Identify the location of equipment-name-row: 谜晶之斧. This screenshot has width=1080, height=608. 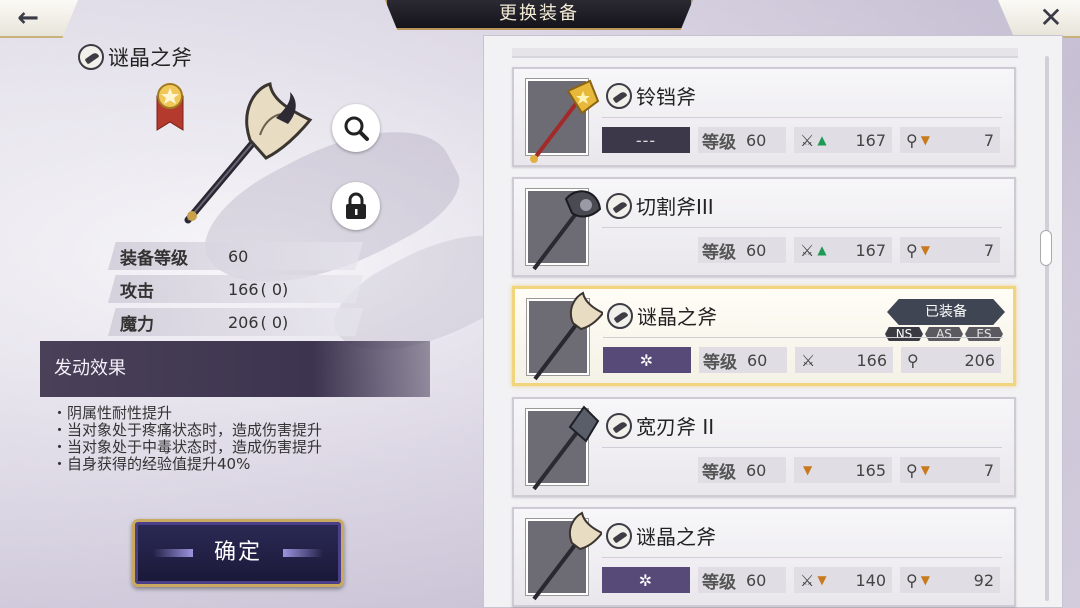
(661, 535).